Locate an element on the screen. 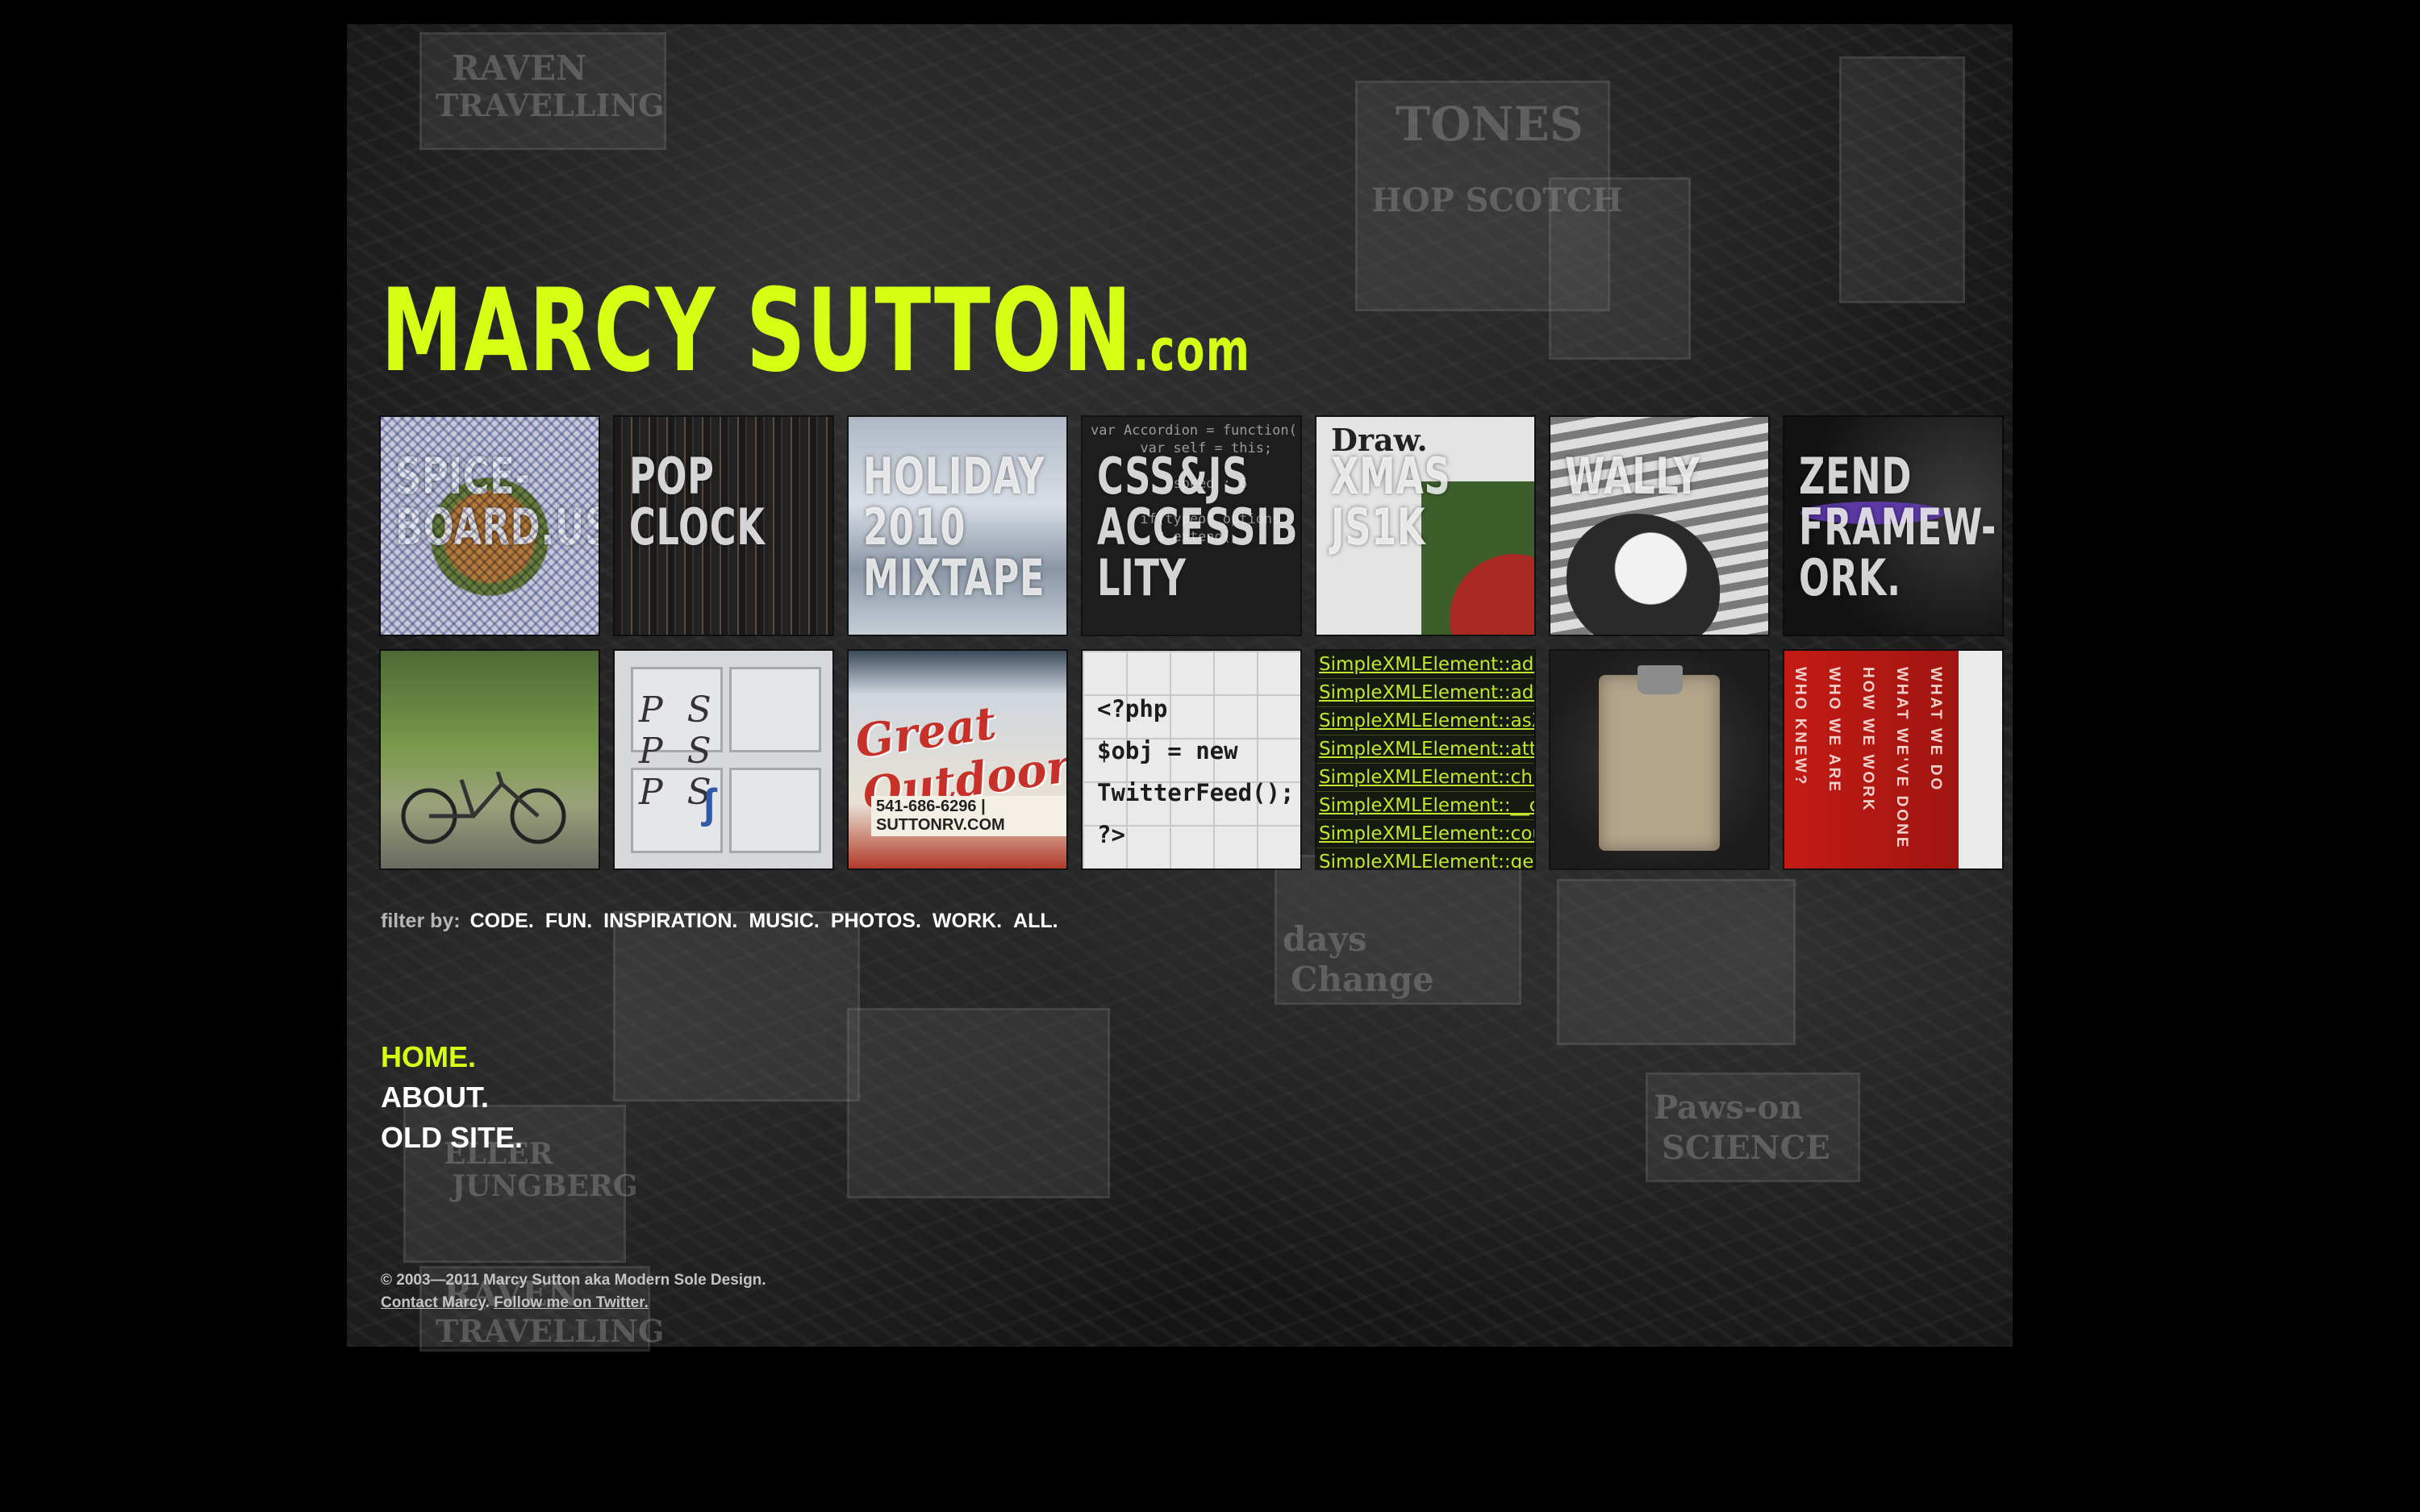 This screenshot has width=2420, height=1512. tile-holiday-mixtape: HOLIDAY 2010 MIXTAPE is located at coordinates (958, 526).